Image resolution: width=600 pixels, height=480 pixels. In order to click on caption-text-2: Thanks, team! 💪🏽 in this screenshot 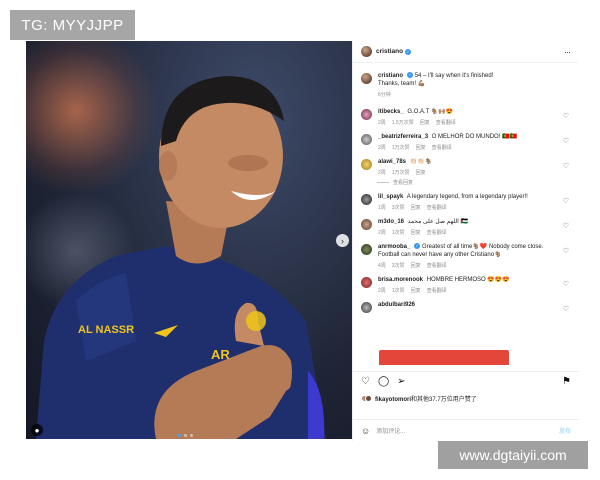, I will do `click(402, 84)`.